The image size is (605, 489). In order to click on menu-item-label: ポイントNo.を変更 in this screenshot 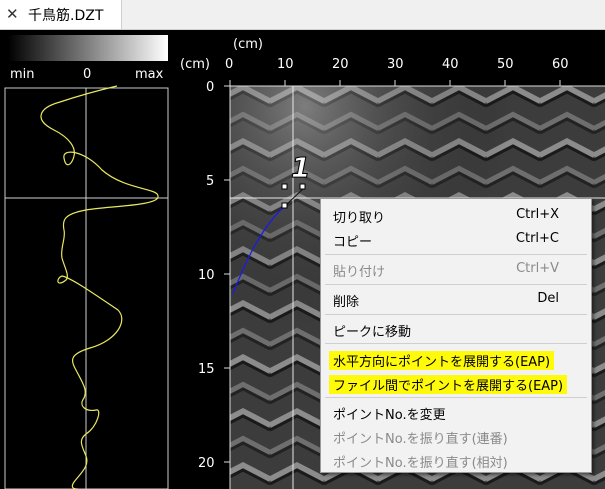, I will do `click(389, 415)`.